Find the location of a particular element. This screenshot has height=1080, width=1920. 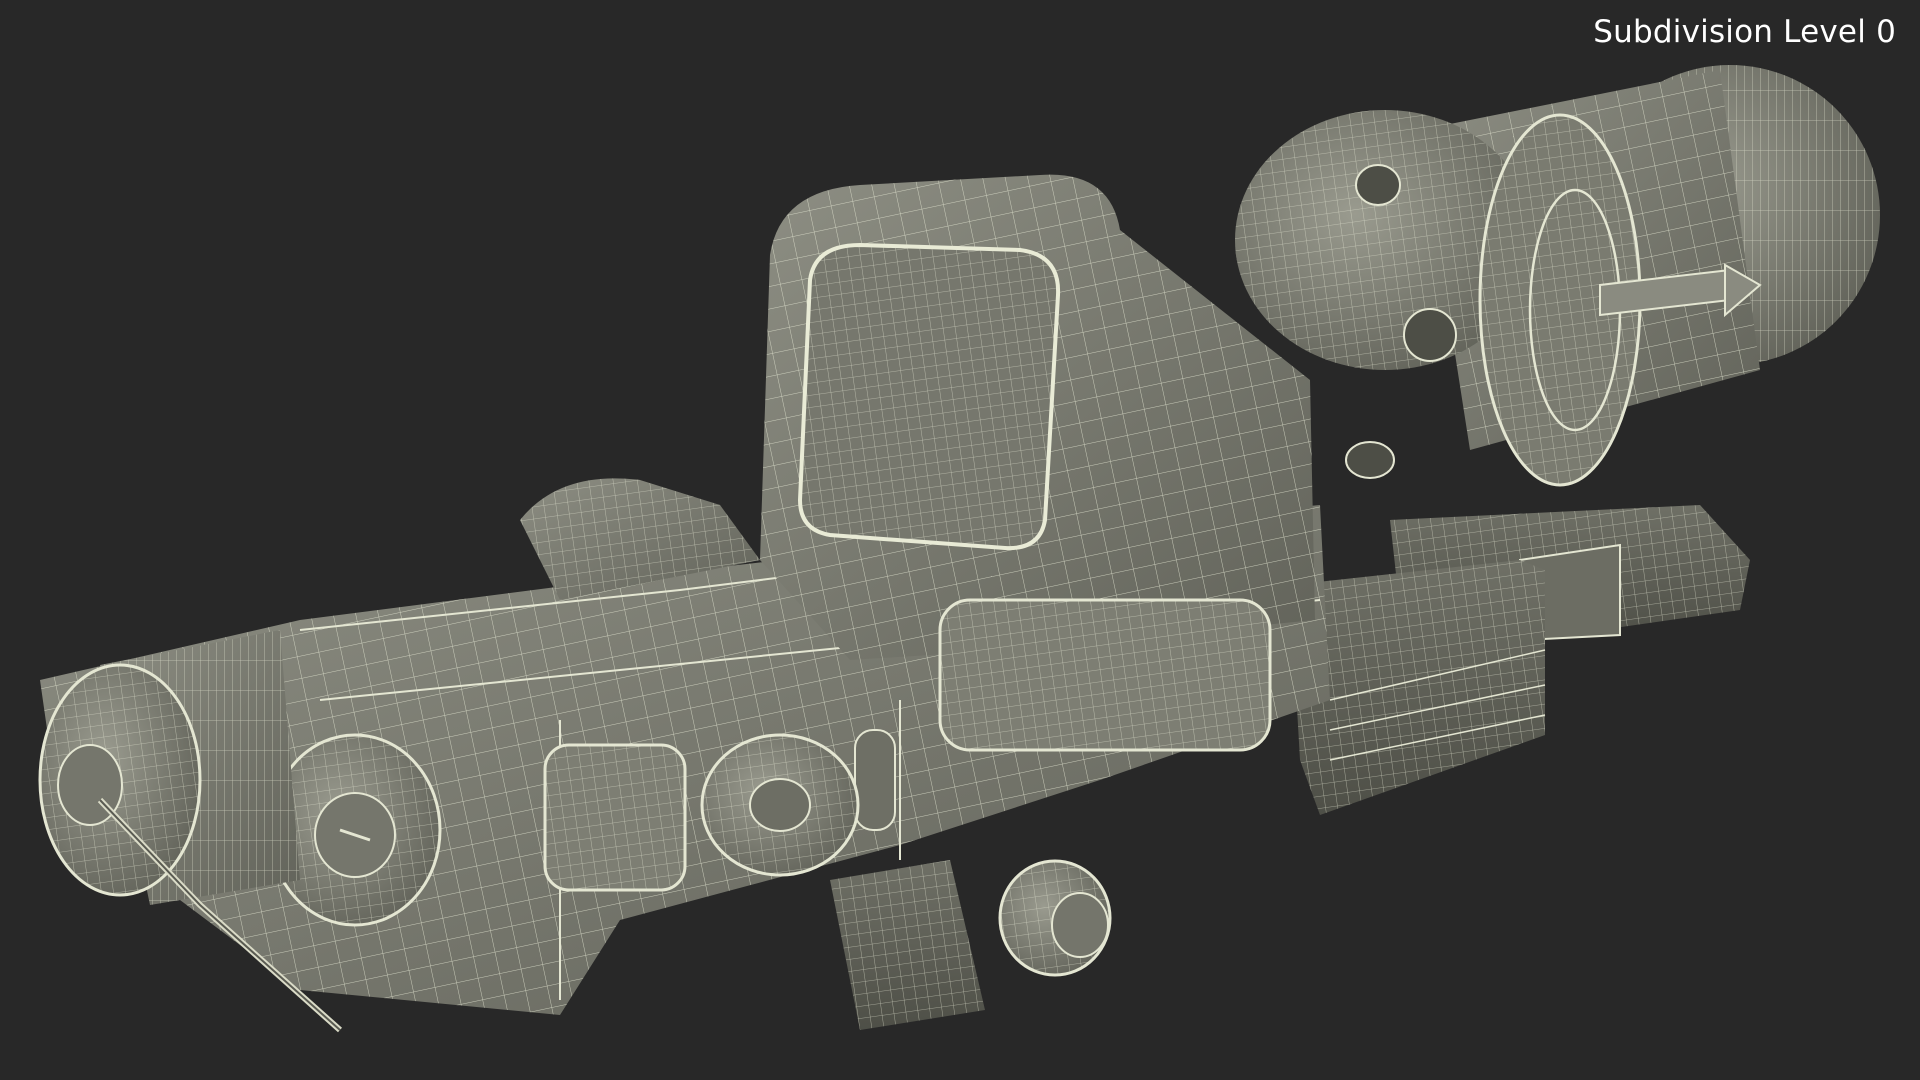

subdivision-level-label: Subdivision Level 0 is located at coordinates (1744, 32).